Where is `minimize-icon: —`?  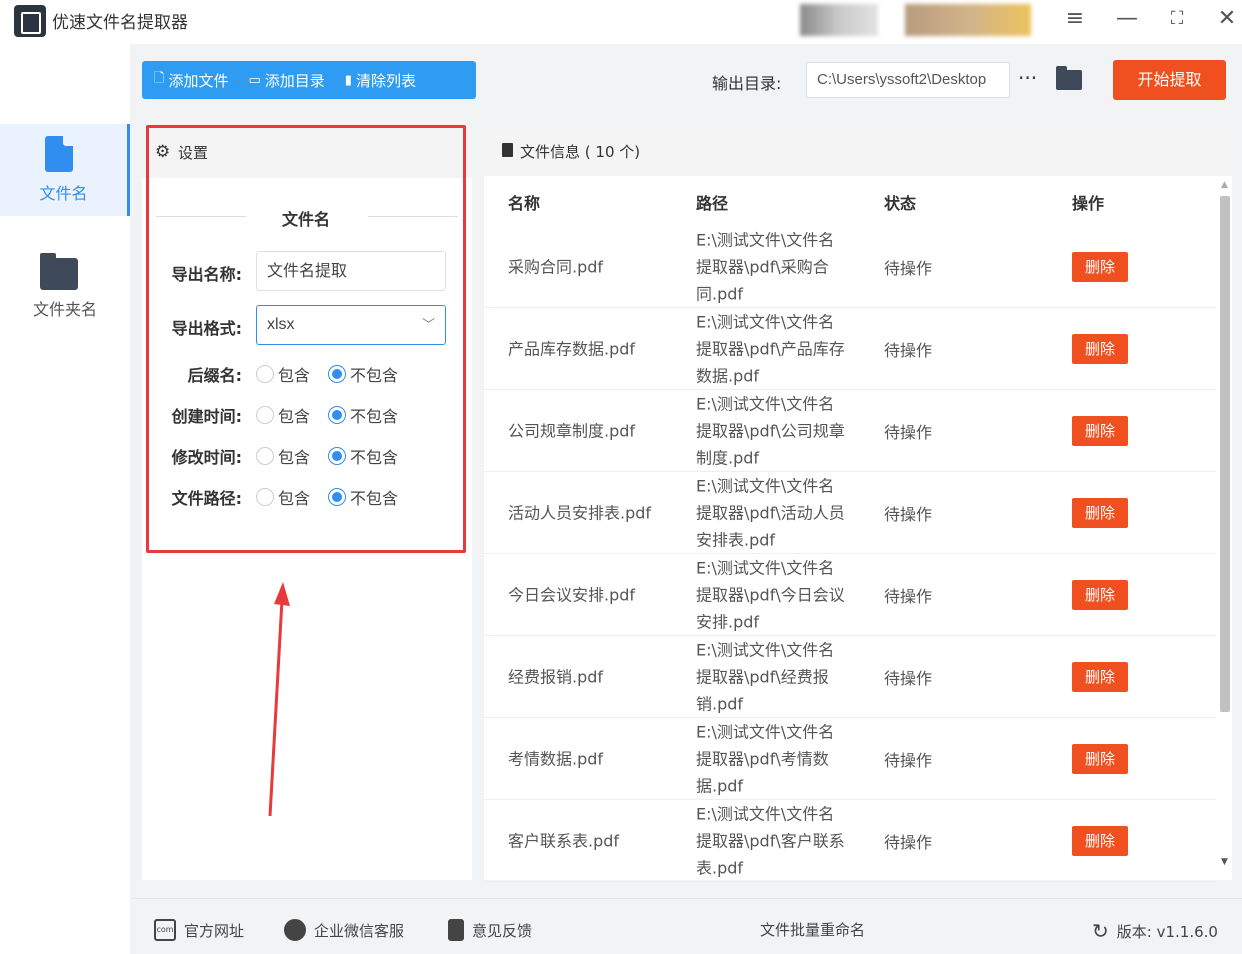
minimize-icon: — is located at coordinates (1127, 19).